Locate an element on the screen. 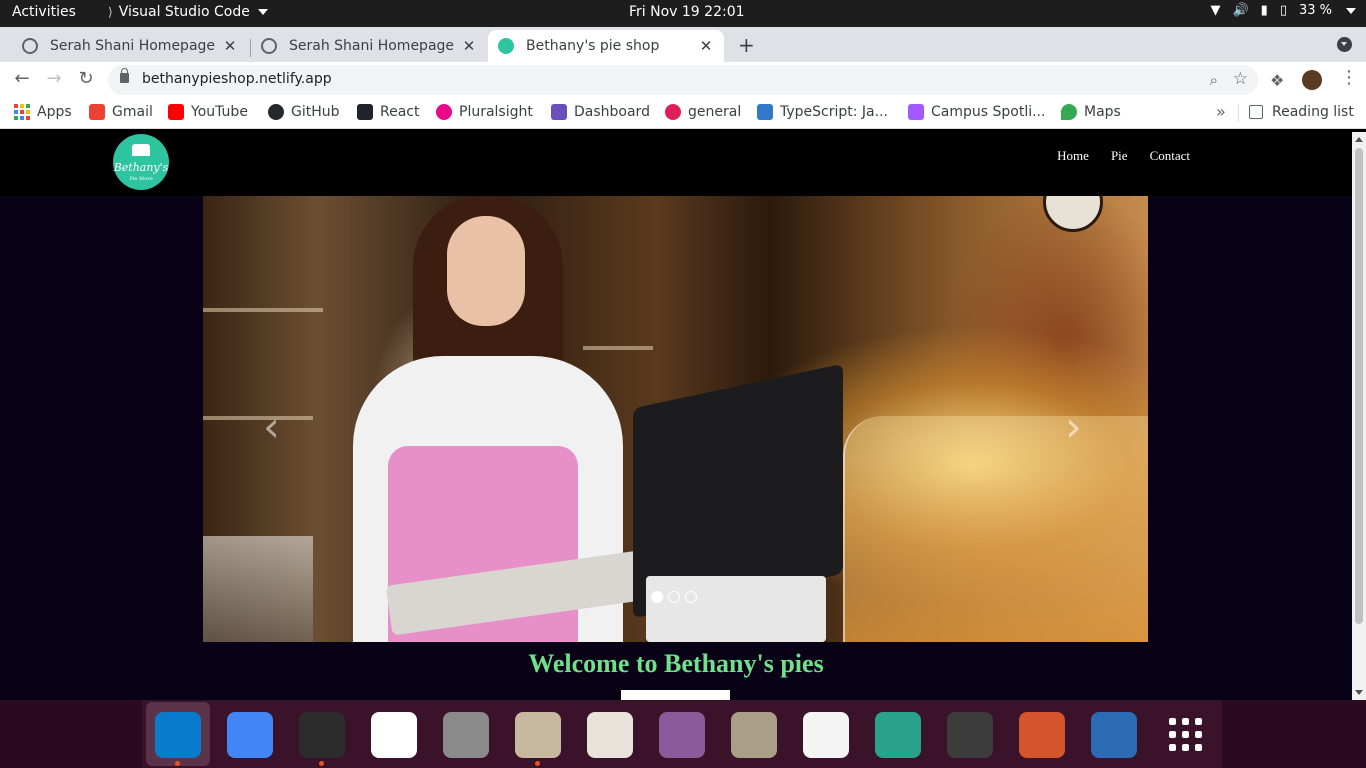 The image size is (1366, 768). chevron-down-icon is located at coordinates (1351, 10).